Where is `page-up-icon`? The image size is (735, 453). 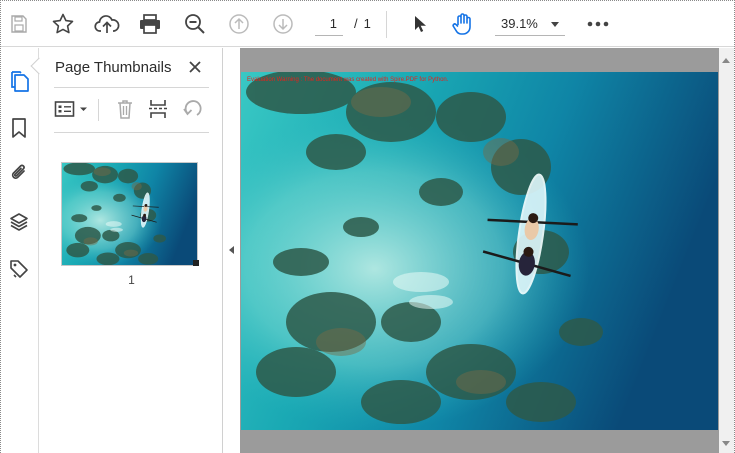
page-up-icon is located at coordinates (239, 24).